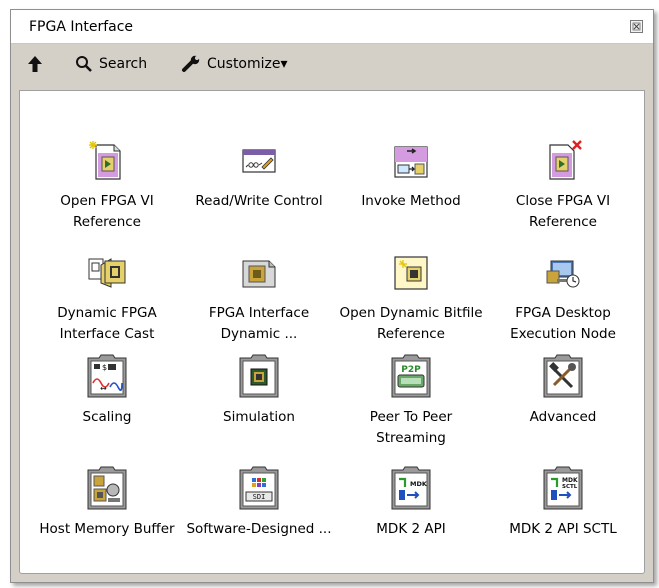 The height and width of the screenshot is (588, 659). I want to click on open-fpga-vi-reference-icon, so click(105, 160).